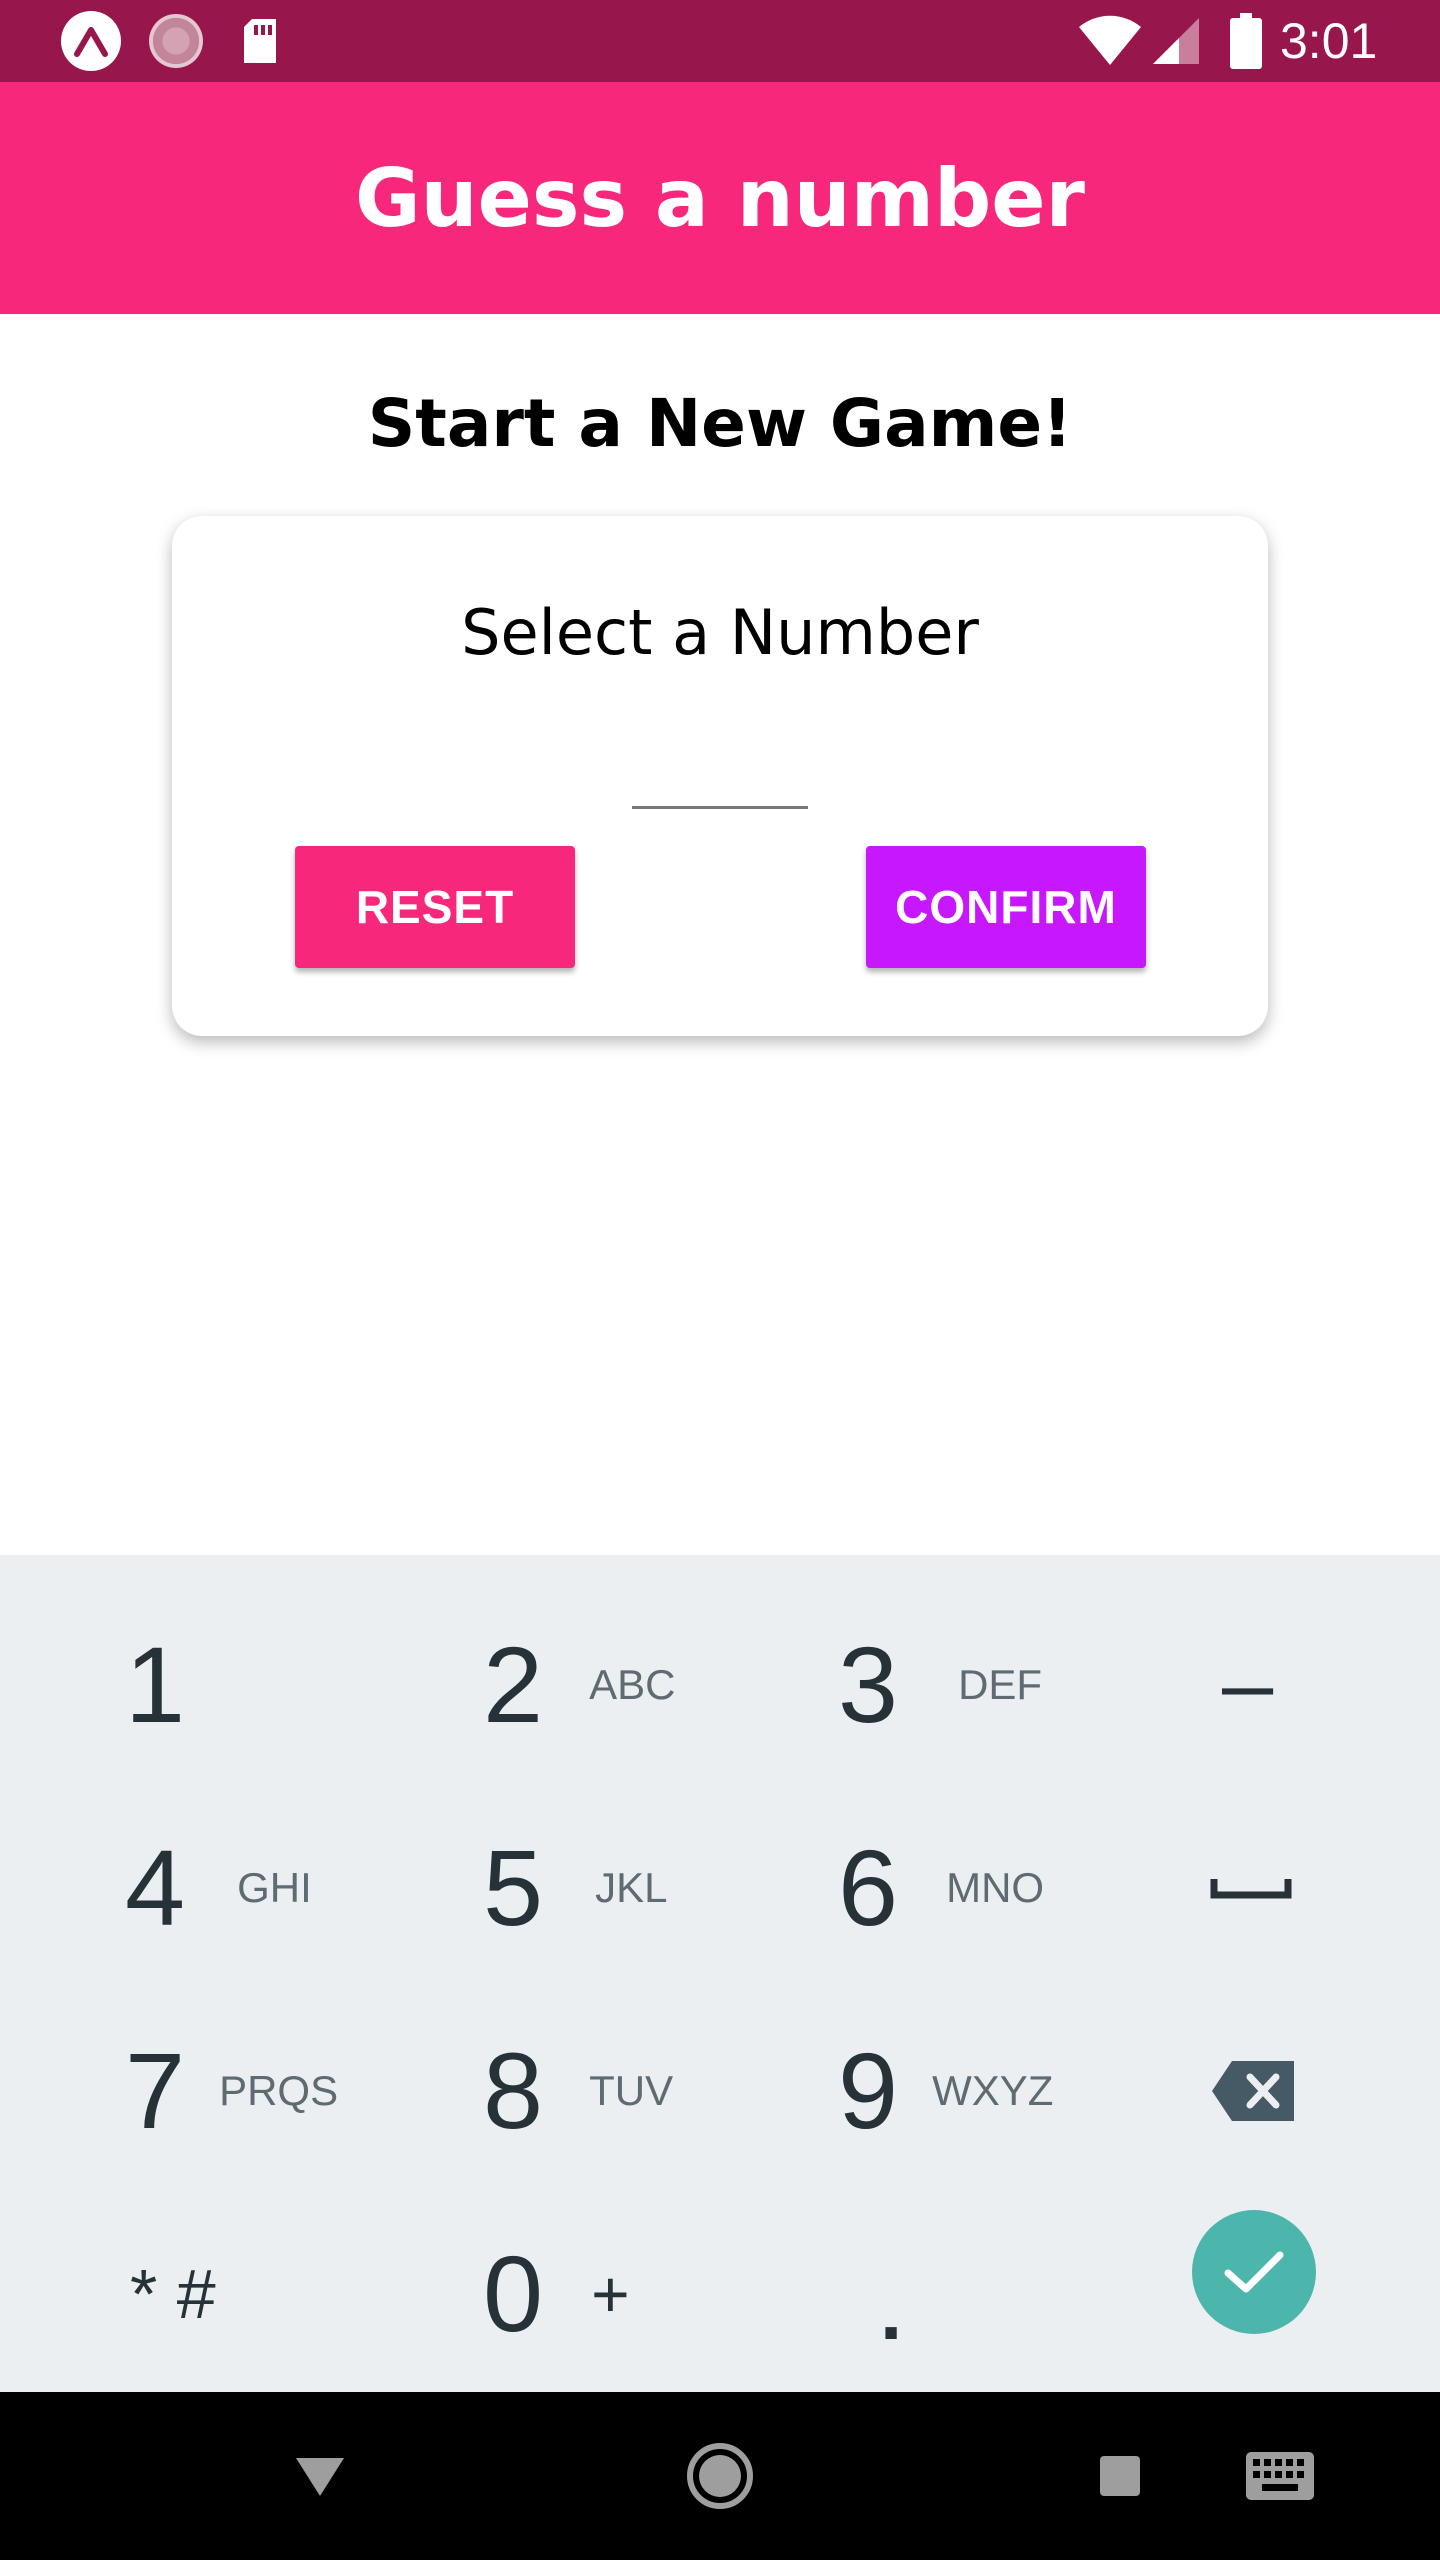 The width and height of the screenshot is (1440, 2560). I want to click on battery-icon, so click(1246, 41).